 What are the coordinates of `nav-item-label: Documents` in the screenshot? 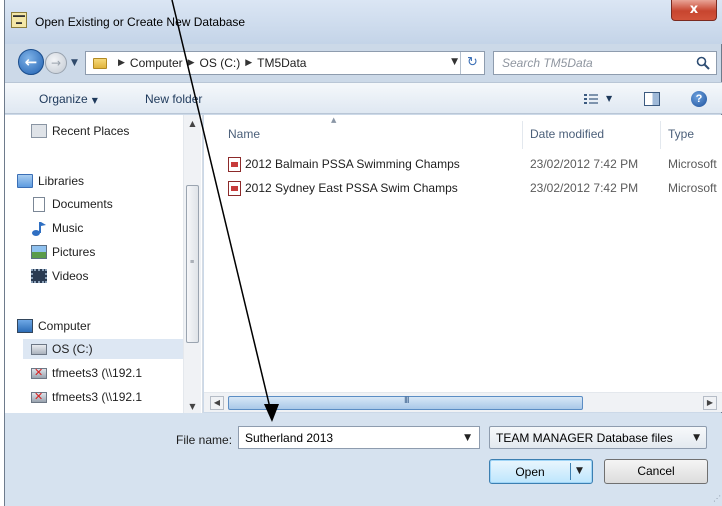 It's located at (82, 204).